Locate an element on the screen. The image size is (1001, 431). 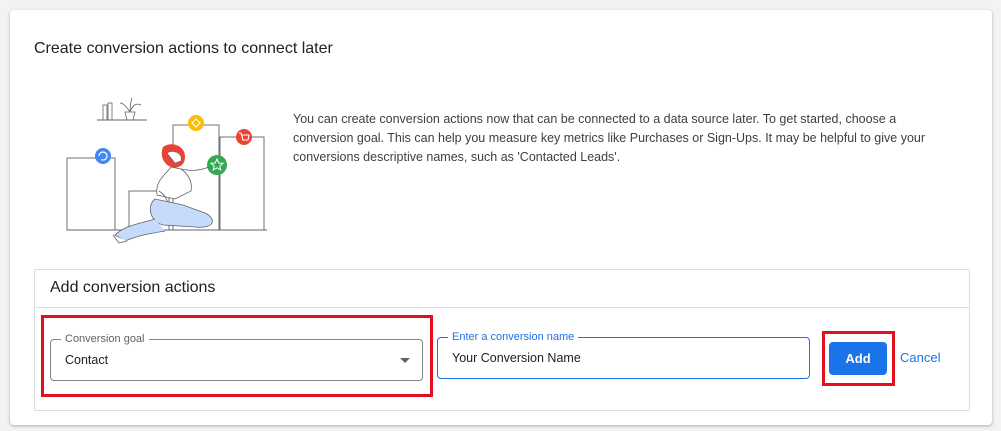
conversion-goal-value: Contact is located at coordinates (87, 360).